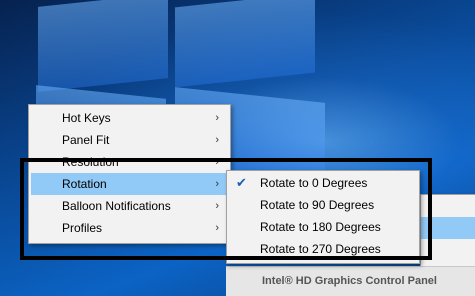  What do you see at coordinates (86, 140) in the screenshot?
I see `menu-item-label: Panel Fit` at bounding box center [86, 140].